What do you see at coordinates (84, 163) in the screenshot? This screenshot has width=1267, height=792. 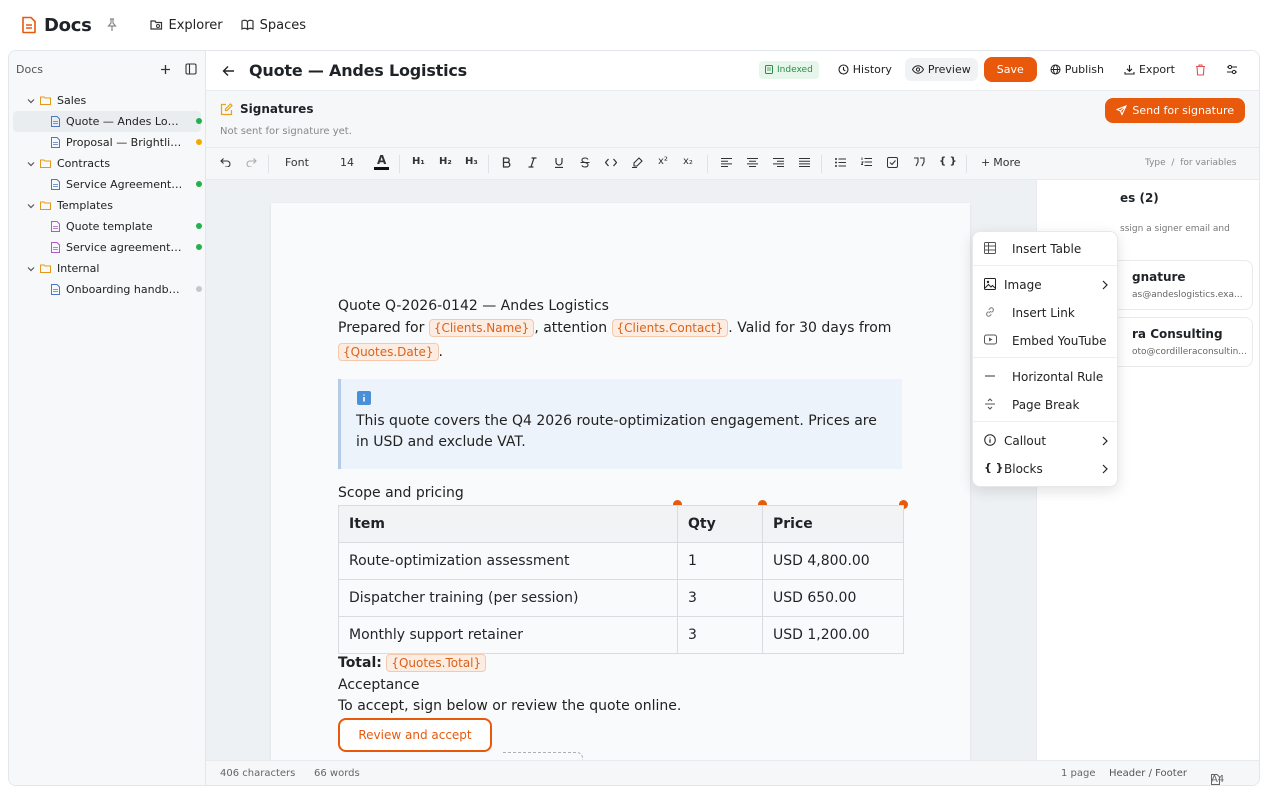 I see `tree-label: Contracts` at bounding box center [84, 163].